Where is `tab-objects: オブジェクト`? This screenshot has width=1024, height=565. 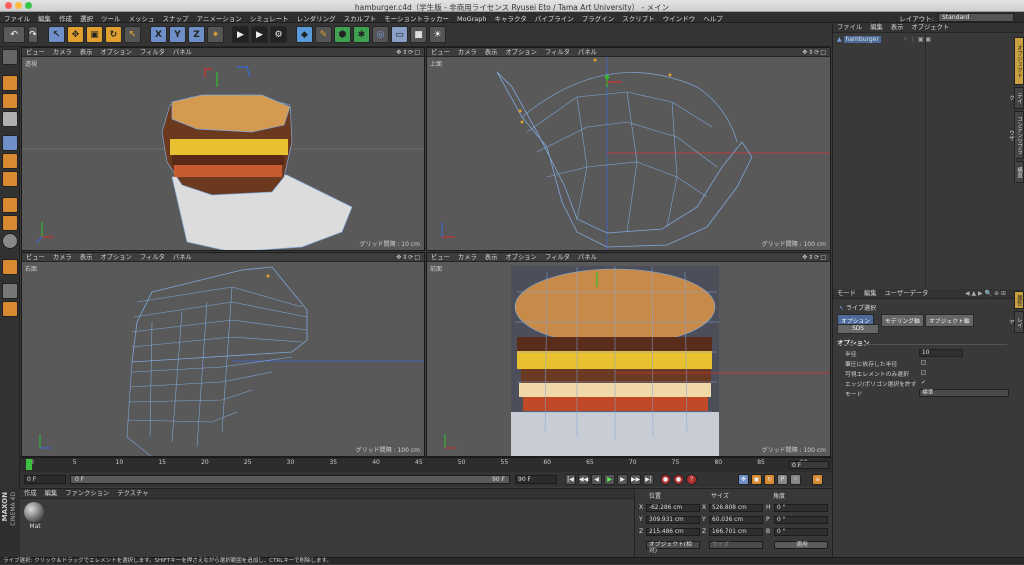
tab-objects: オブジェクト is located at coordinates (1019, 61).